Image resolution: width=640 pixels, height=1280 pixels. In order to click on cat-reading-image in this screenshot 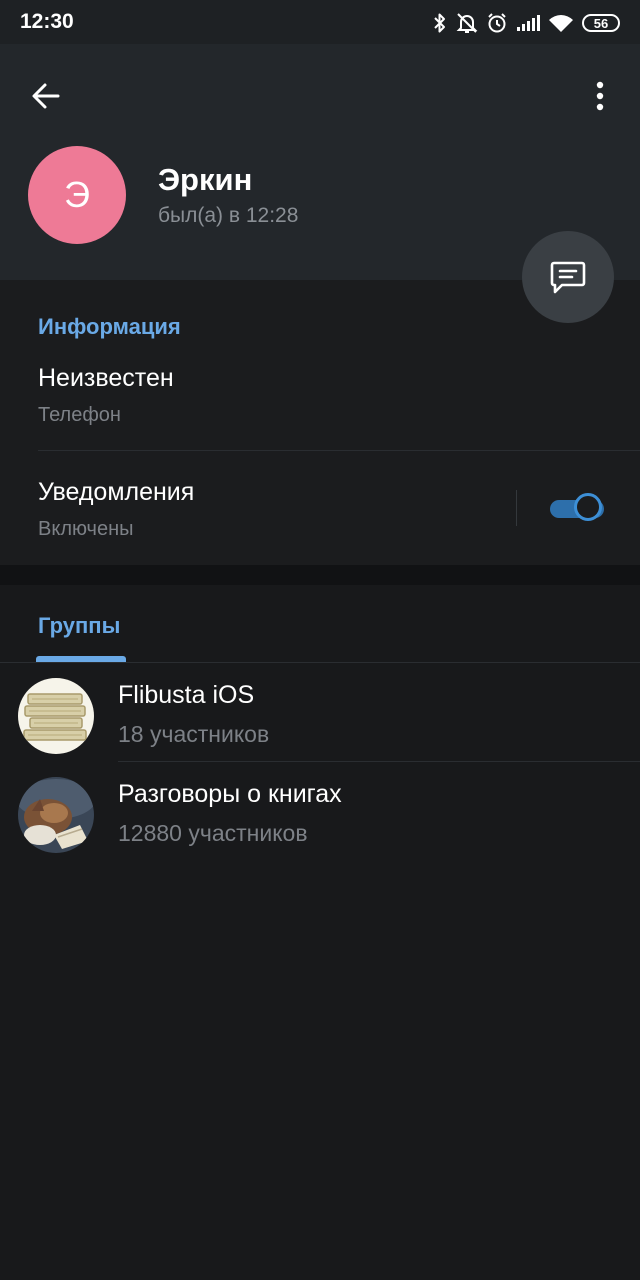, I will do `click(56, 815)`.